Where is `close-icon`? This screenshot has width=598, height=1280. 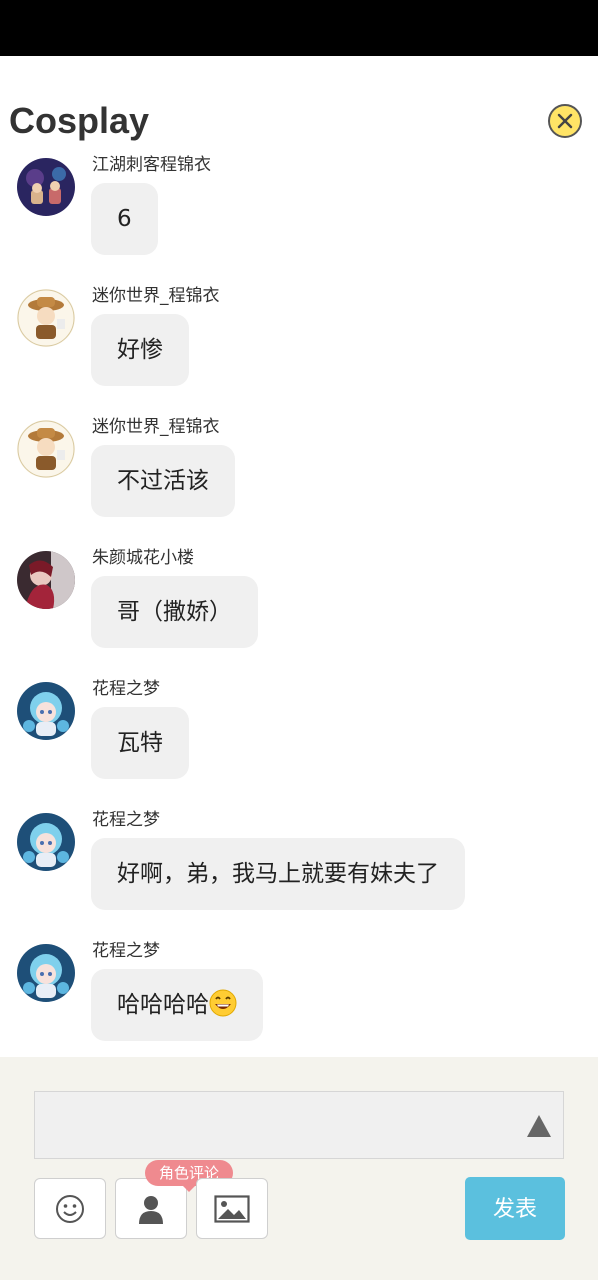 close-icon is located at coordinates (565, 121).